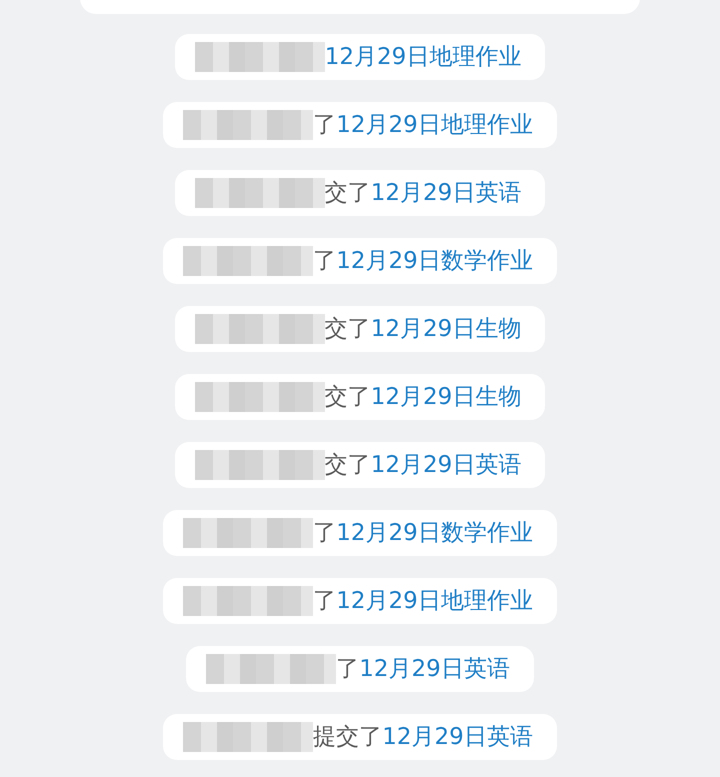  I want to click on notice-text: 提交了, so click(347, 737).